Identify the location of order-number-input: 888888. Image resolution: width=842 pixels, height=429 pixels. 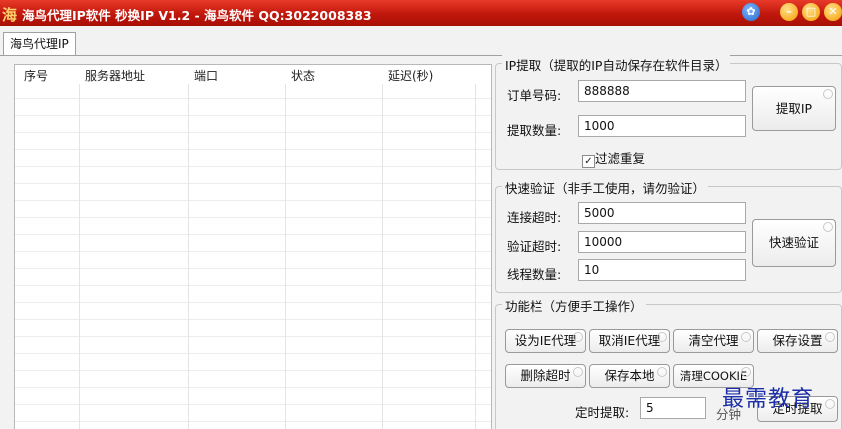
(662, 91).